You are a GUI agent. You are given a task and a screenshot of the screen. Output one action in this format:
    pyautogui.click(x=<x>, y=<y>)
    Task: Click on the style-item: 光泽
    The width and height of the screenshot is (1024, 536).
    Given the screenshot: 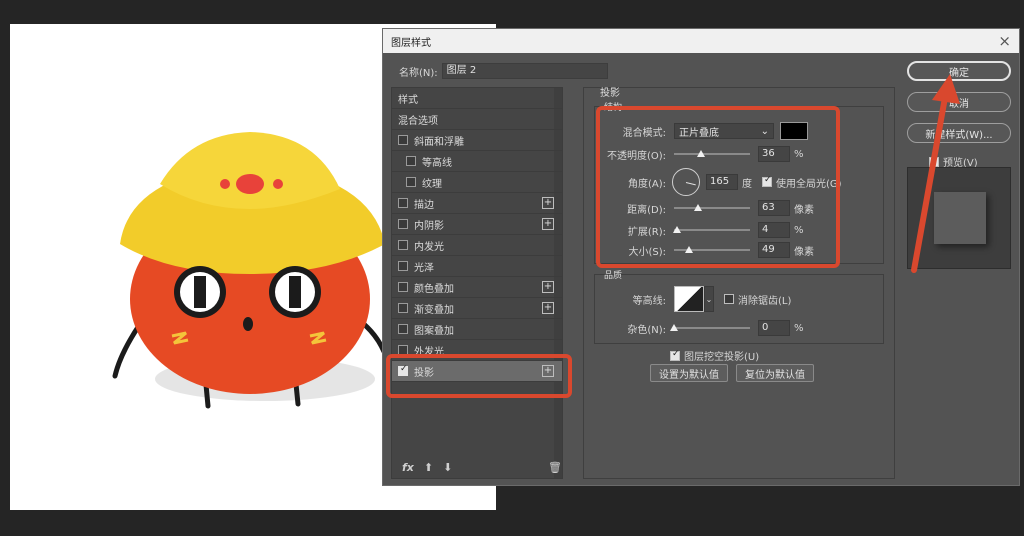 What is the action you would take?
    pyautogui.click(x=477, y=266)
    